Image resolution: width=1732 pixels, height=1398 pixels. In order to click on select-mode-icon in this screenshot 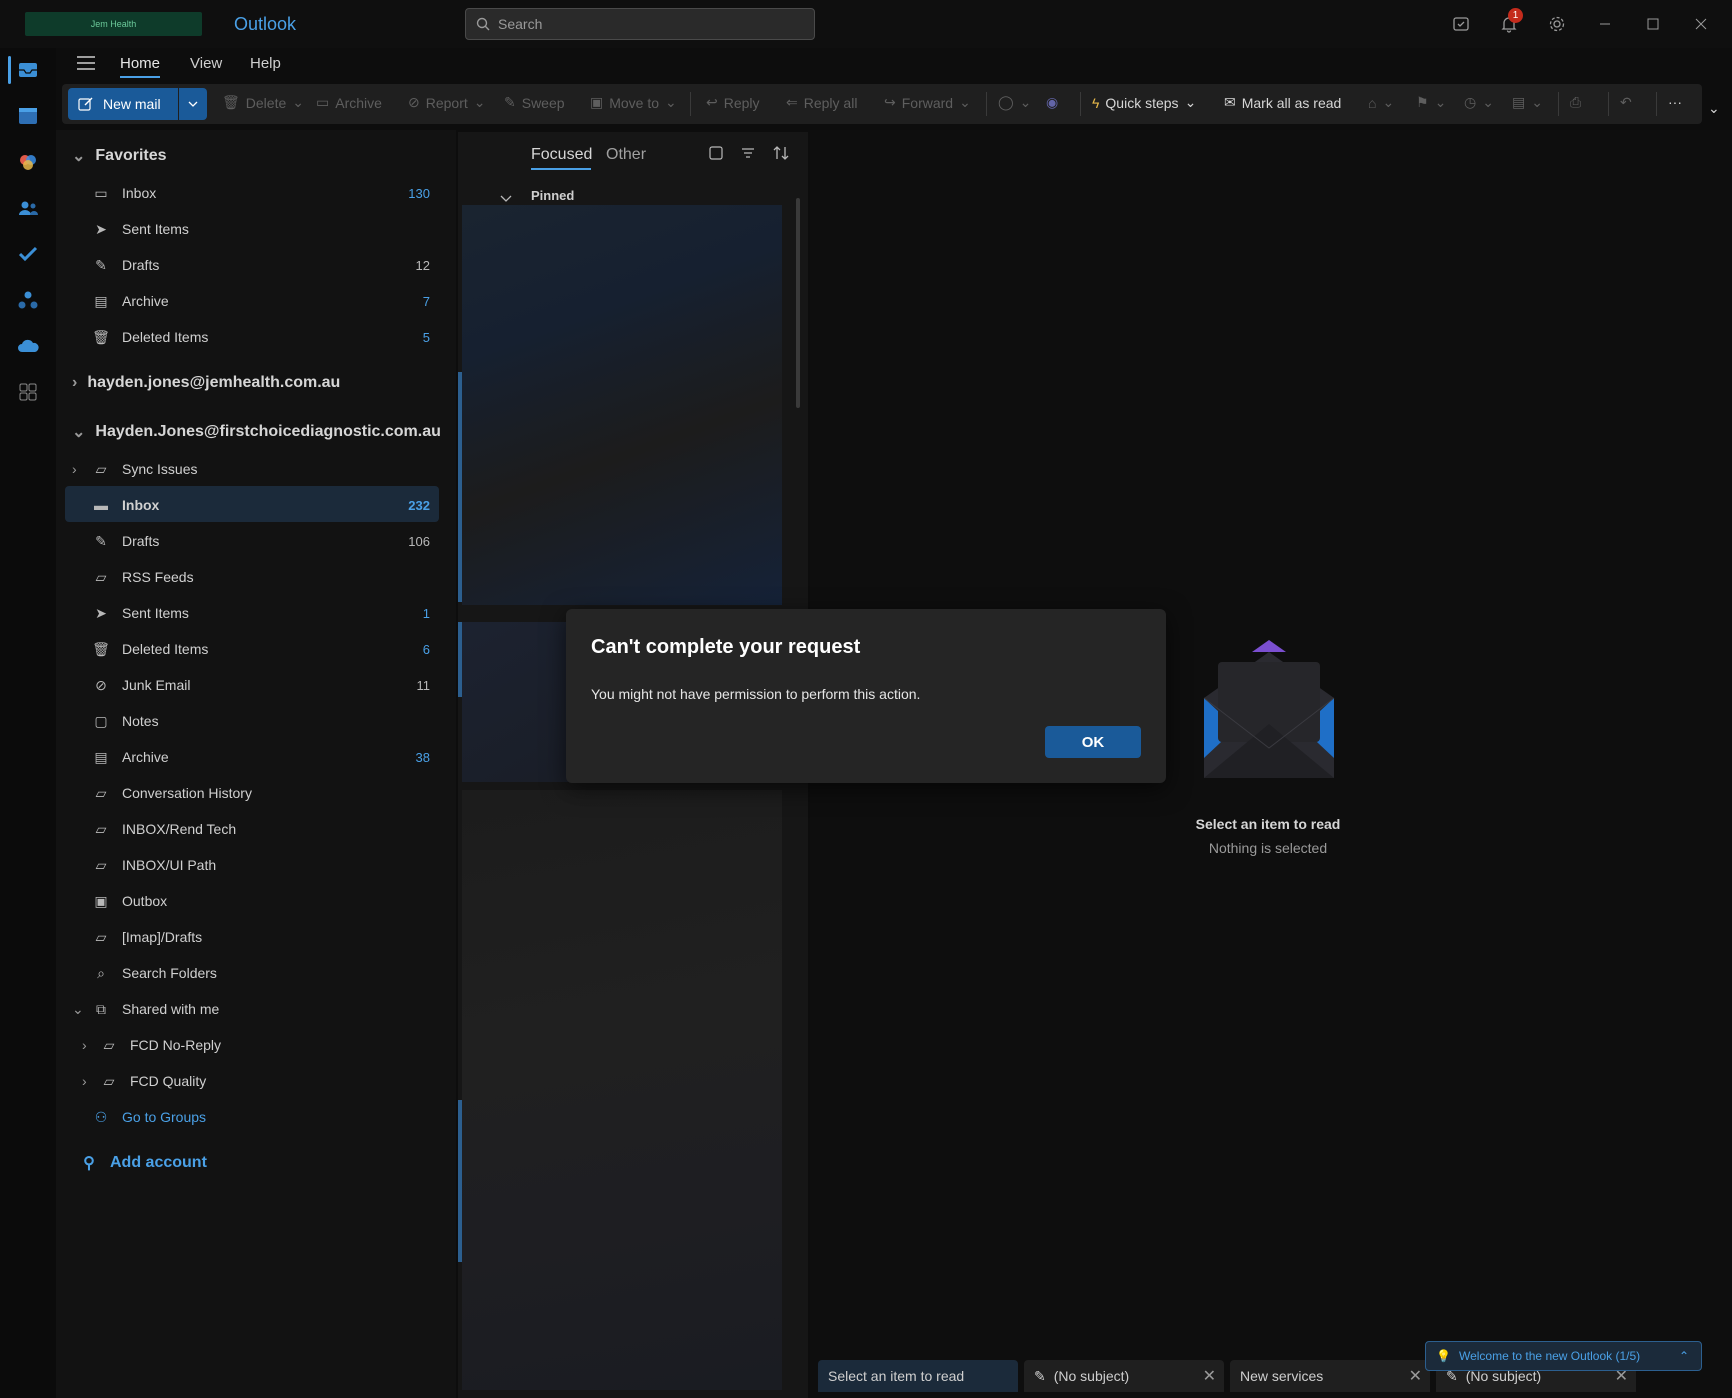, I will do `click(716, 155)`.